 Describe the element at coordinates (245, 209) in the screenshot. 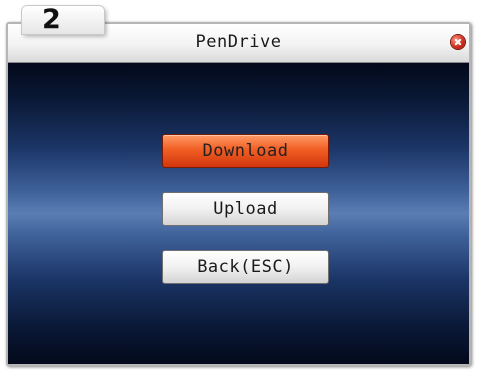

I see `upload-button: Upload` at that location.